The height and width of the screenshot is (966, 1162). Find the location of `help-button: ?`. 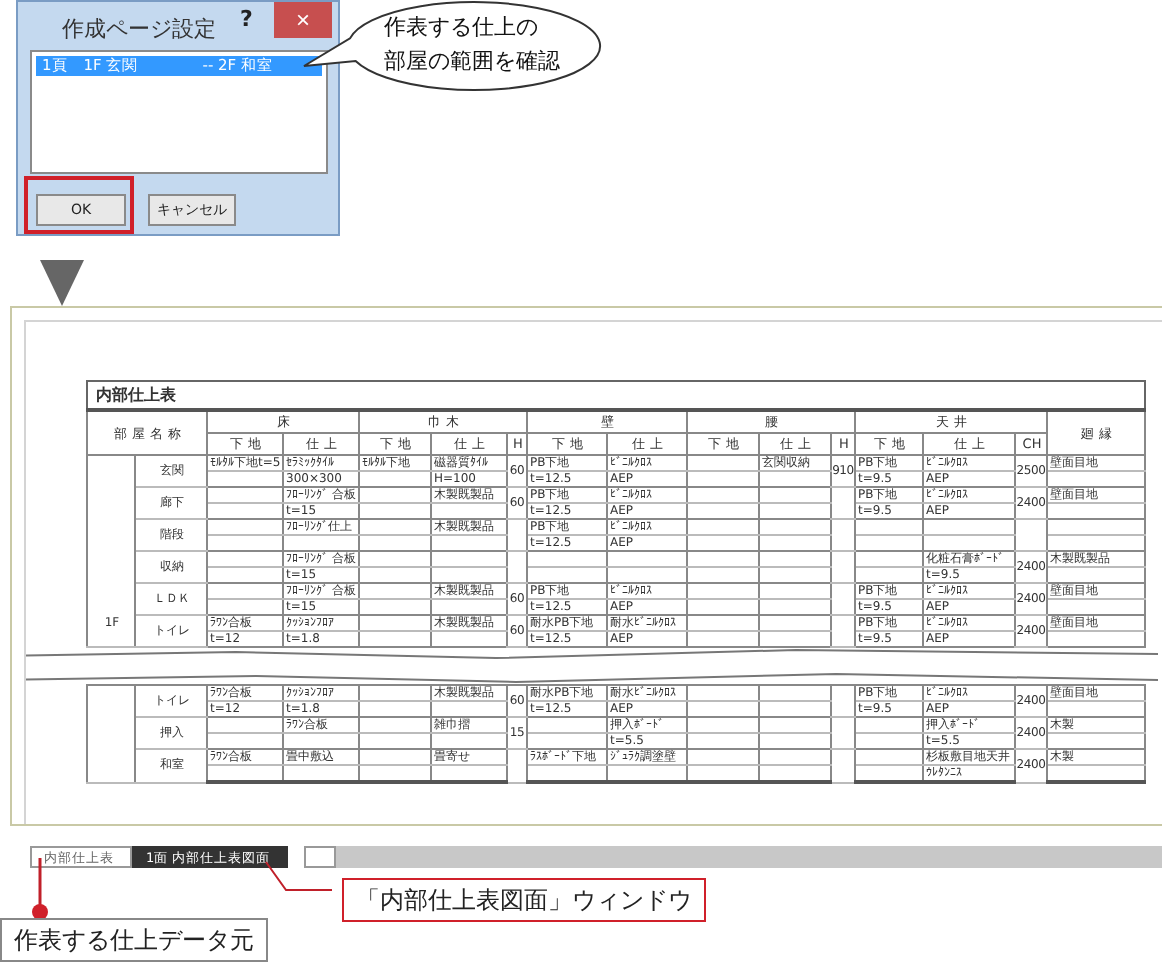

help-button: ? is located at coordinates (246, 19).